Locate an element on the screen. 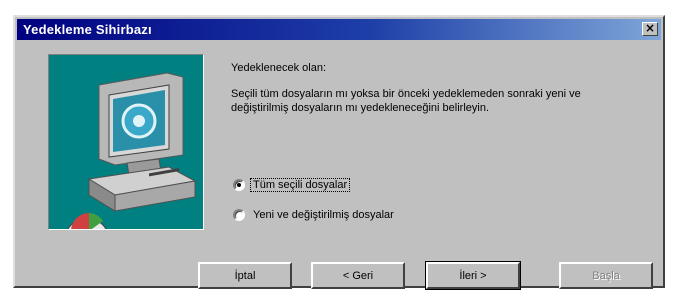 The height and width of the screenshot is (305, 676). next-button: İleri > is located at coordinates (473, 275).